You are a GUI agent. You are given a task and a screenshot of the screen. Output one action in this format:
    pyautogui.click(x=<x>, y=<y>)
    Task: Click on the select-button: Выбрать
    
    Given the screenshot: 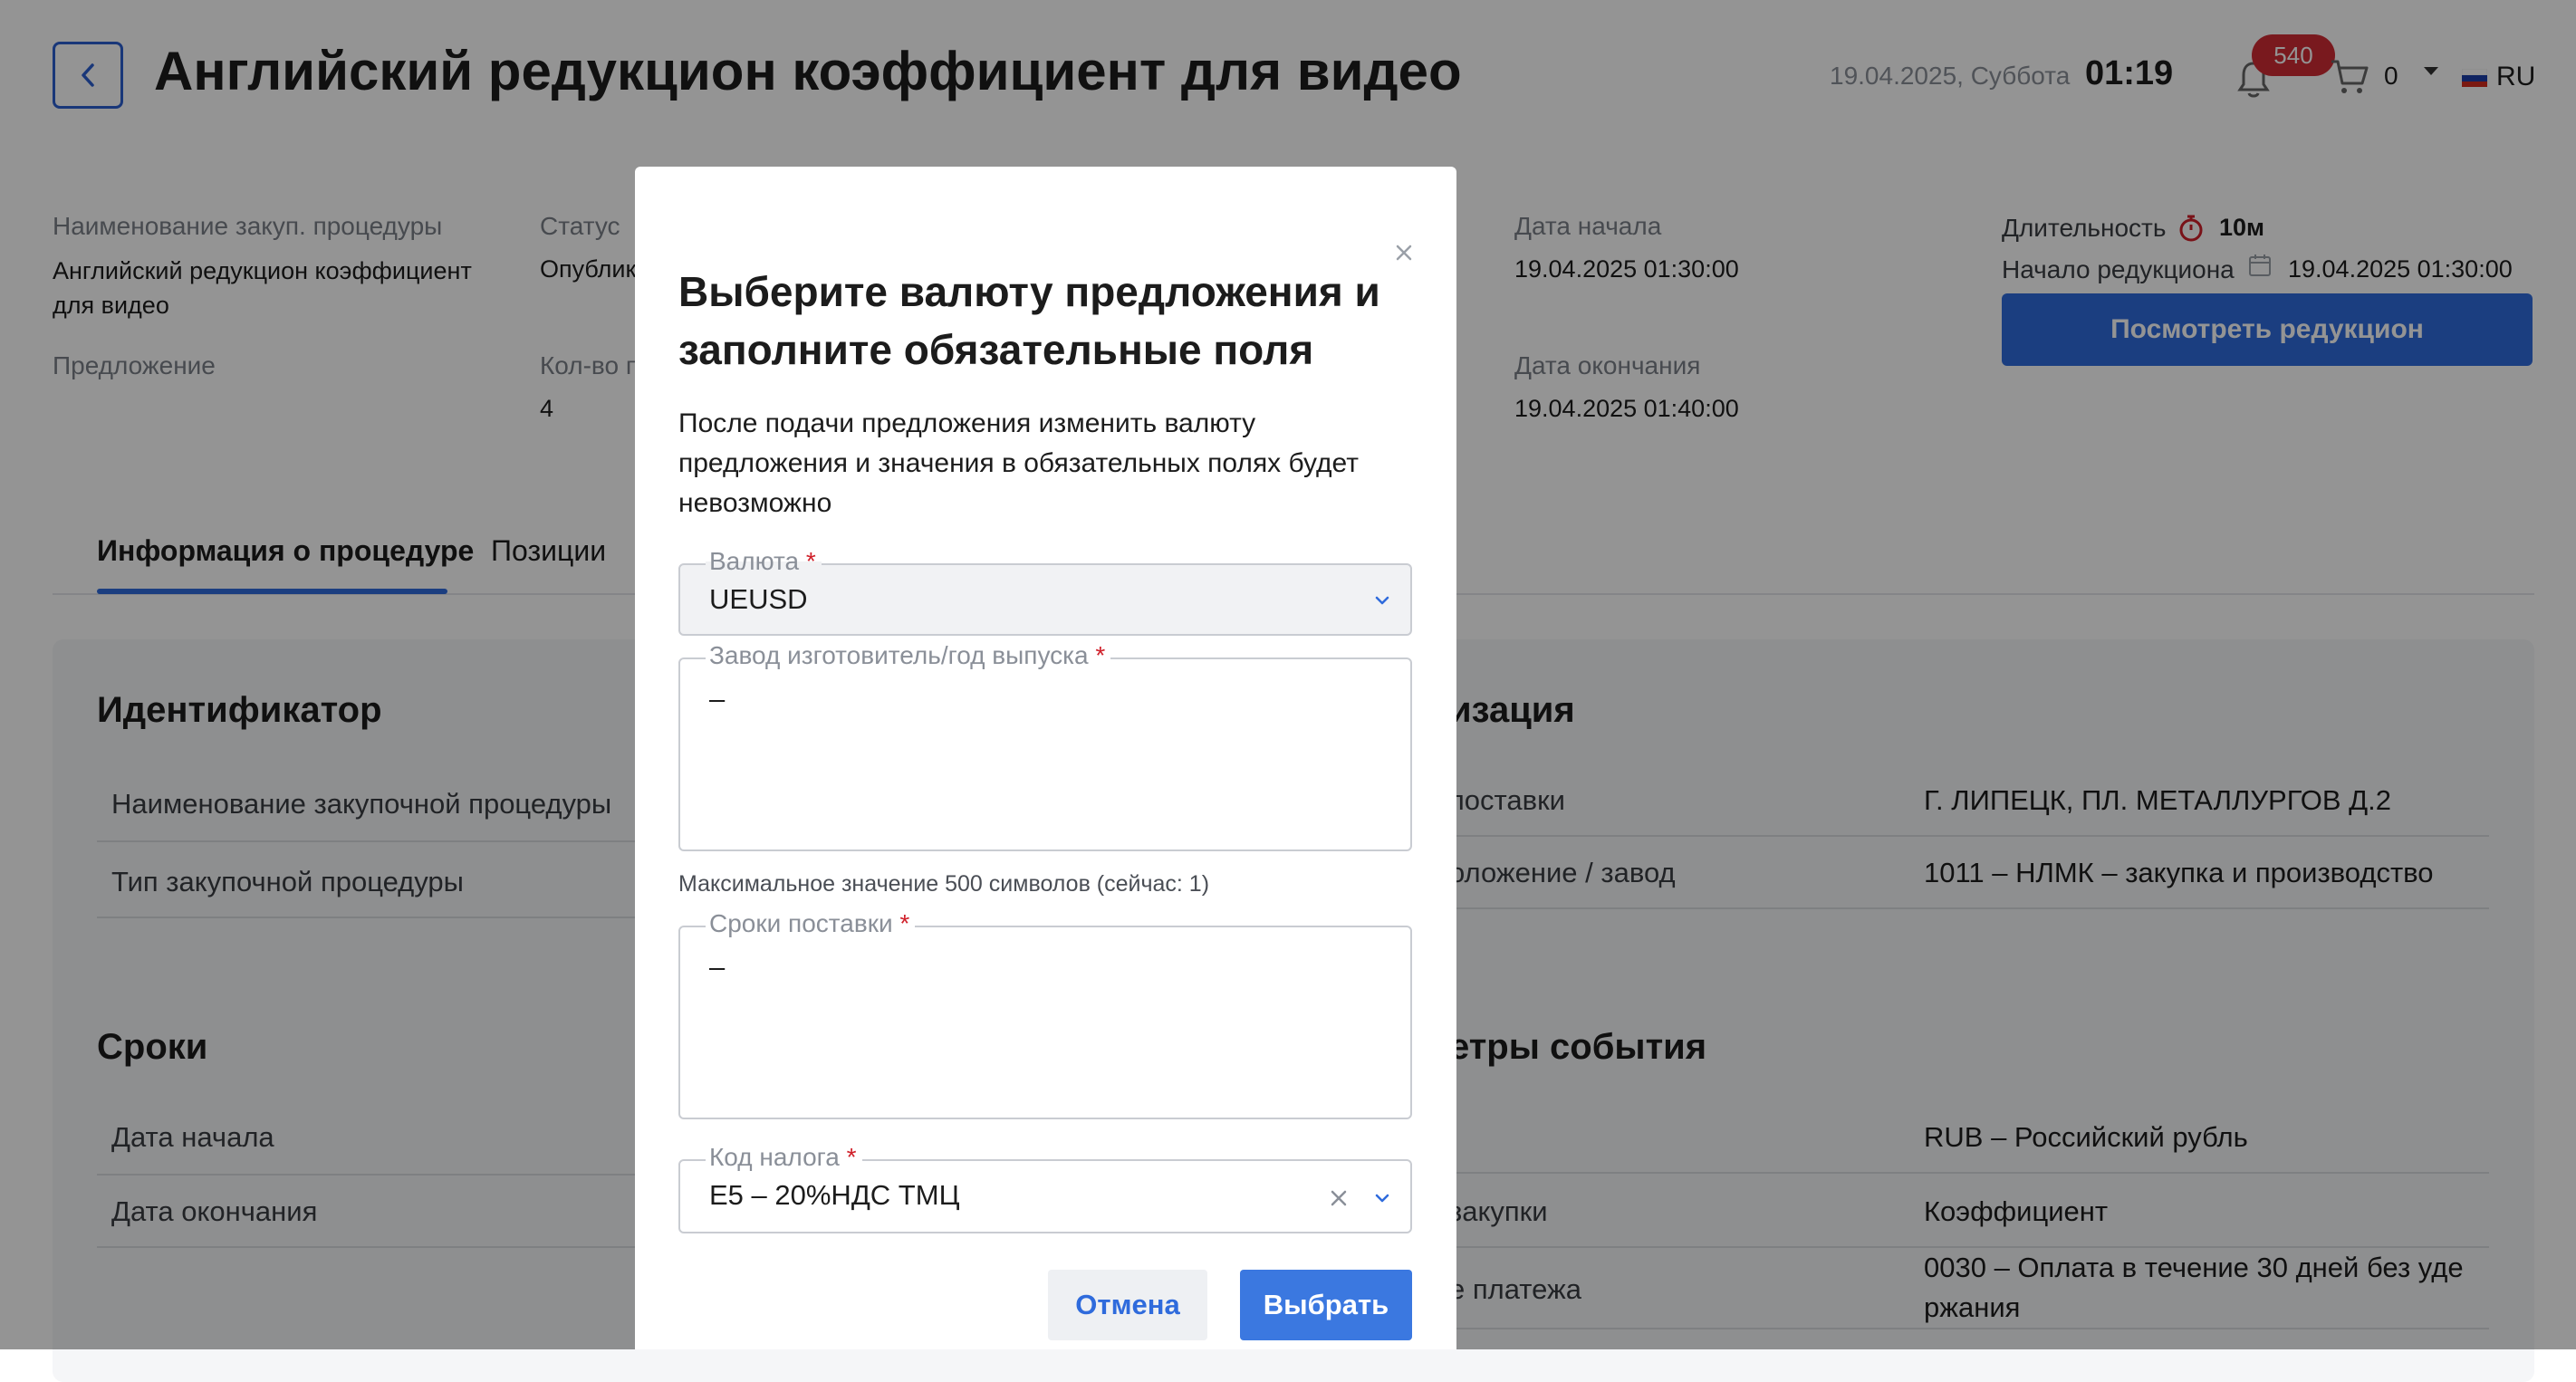 What is the action you would take?
    pyautogui.click(x=1326, y=1305)
    